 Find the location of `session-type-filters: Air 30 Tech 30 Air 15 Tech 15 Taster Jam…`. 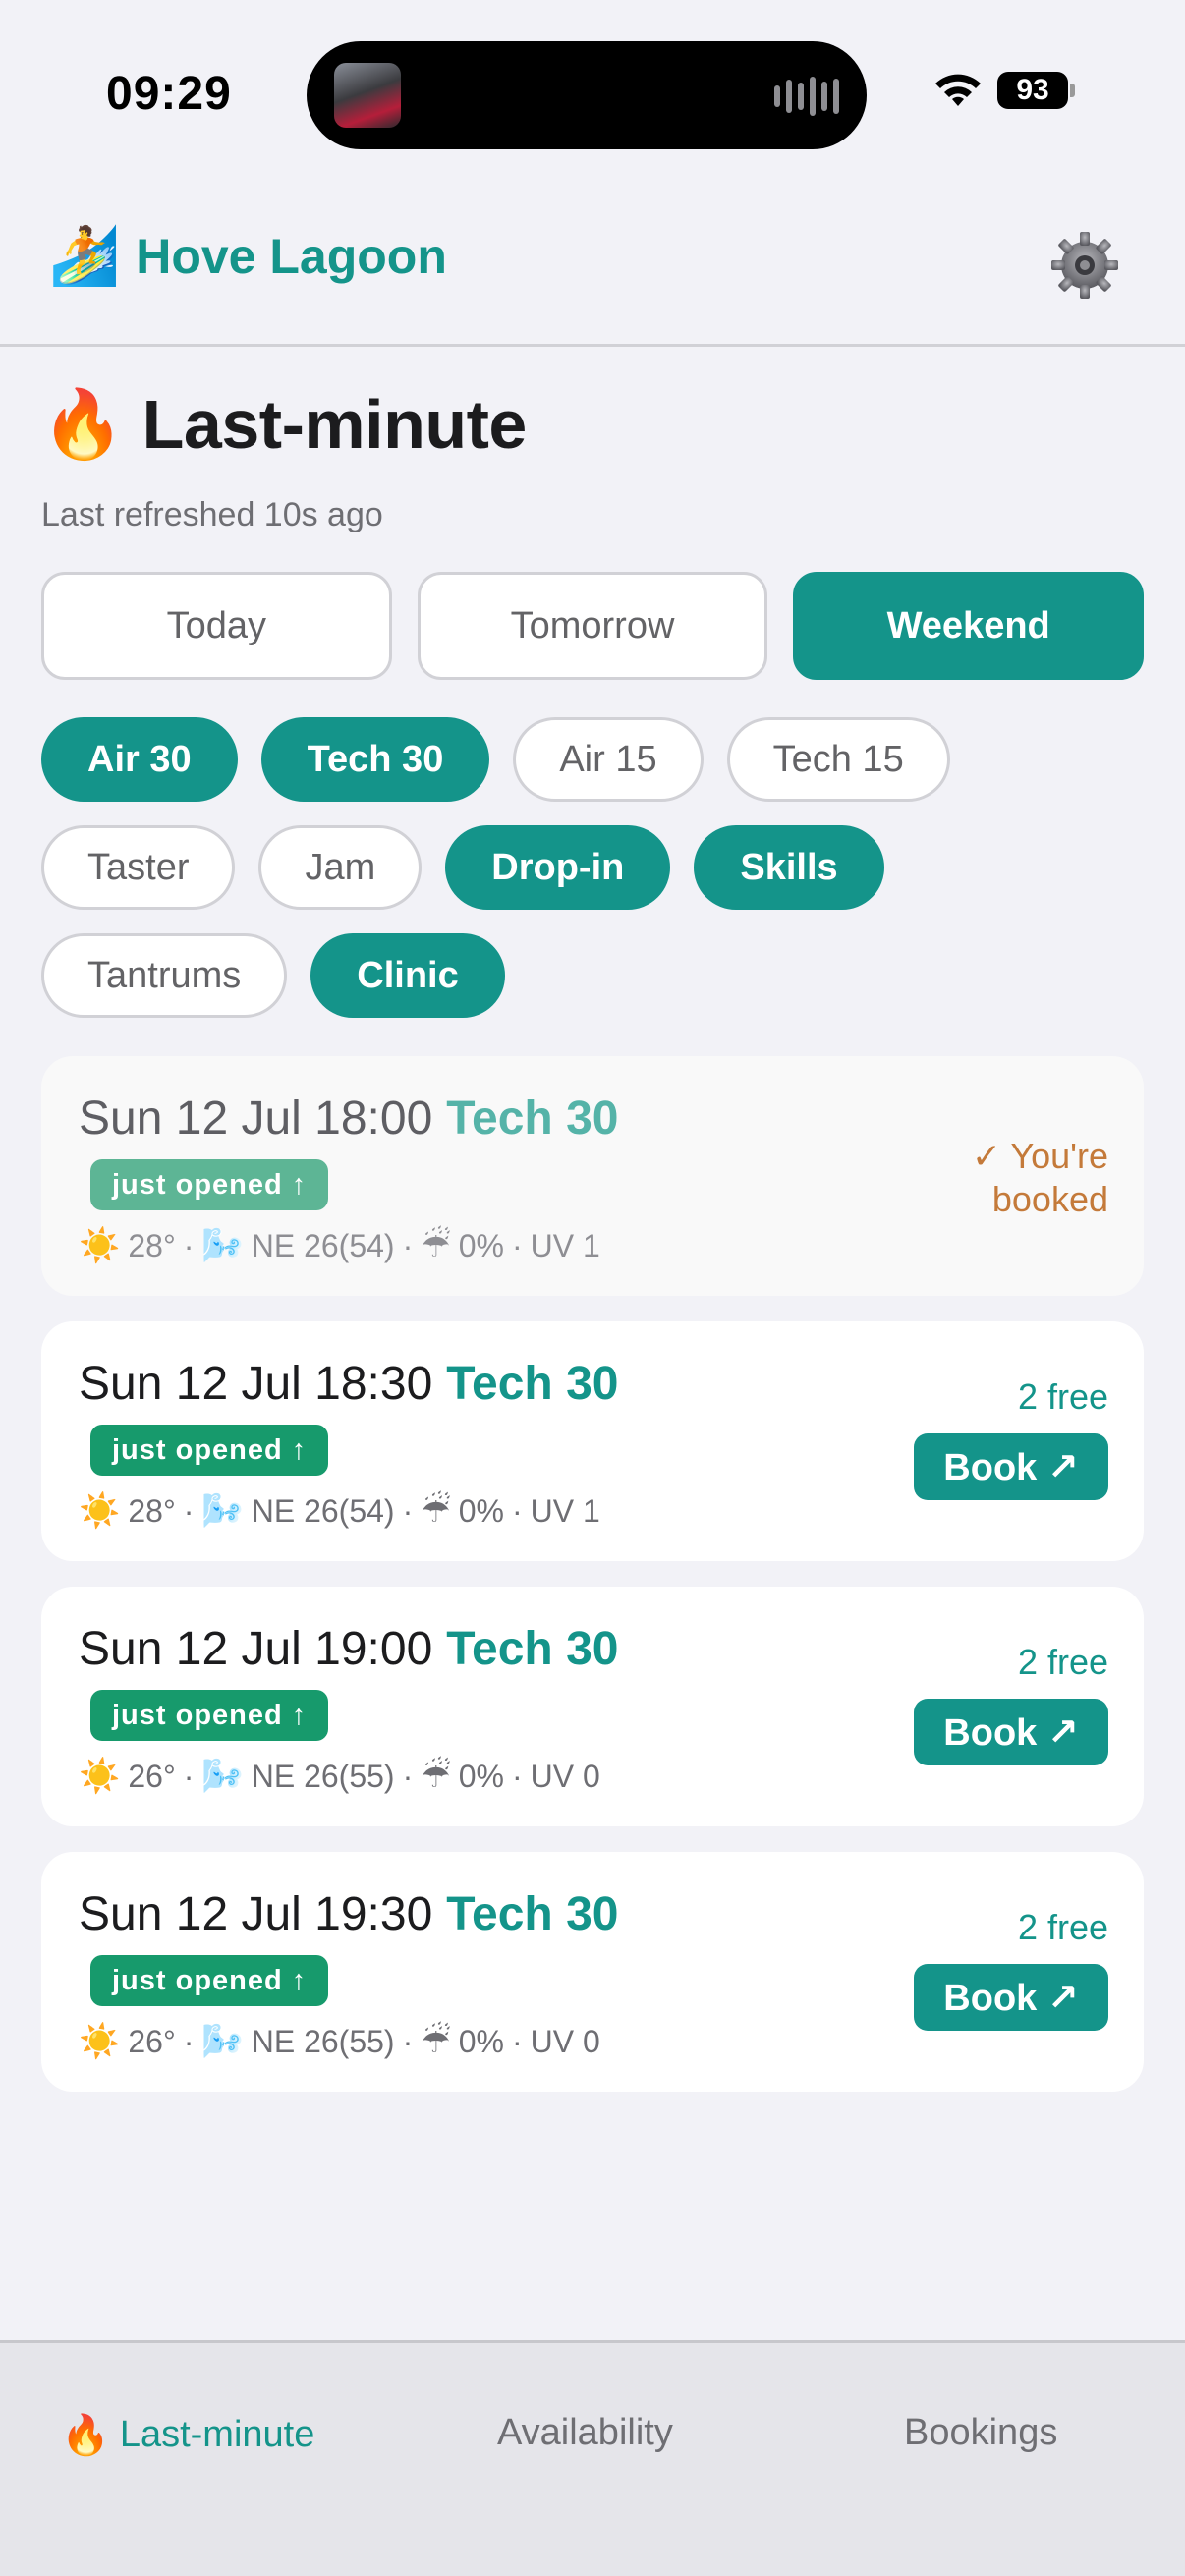

session-type-filters: Air 30 Tech 30 Air 15 Tech 15 Taster Jam… is located at coordinates (592, 867).